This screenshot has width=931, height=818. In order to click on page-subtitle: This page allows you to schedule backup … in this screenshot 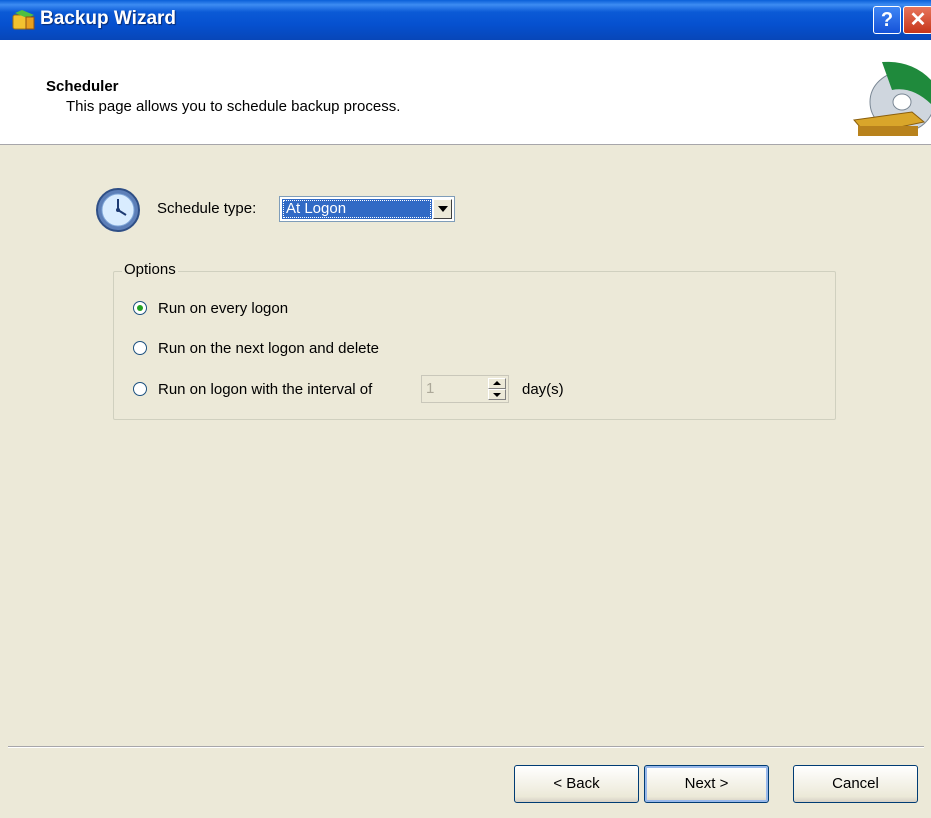, I will do `click(233, 106)`.